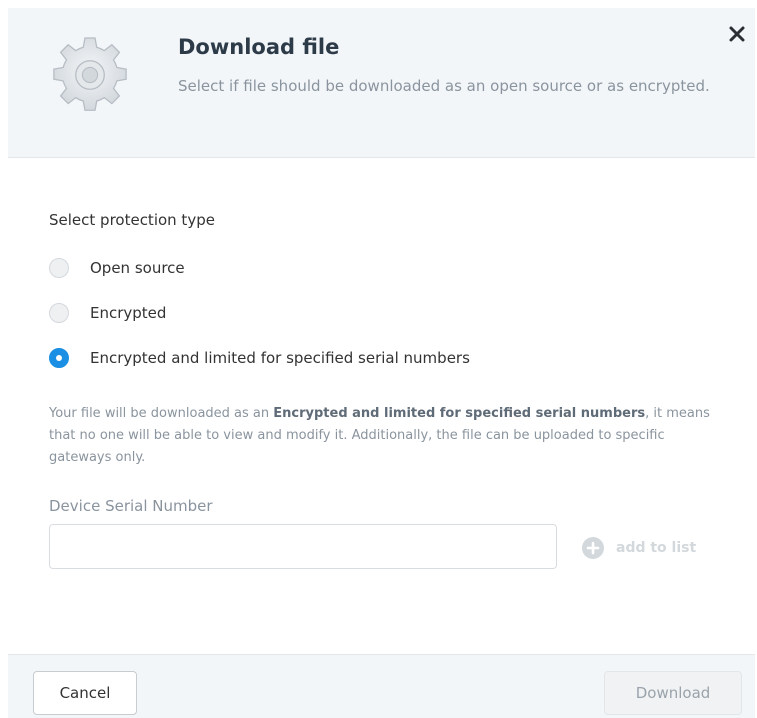 This screenshot has height=718, width=757. I want to click on protection-type-label: Select protection type, so click(132, 220).